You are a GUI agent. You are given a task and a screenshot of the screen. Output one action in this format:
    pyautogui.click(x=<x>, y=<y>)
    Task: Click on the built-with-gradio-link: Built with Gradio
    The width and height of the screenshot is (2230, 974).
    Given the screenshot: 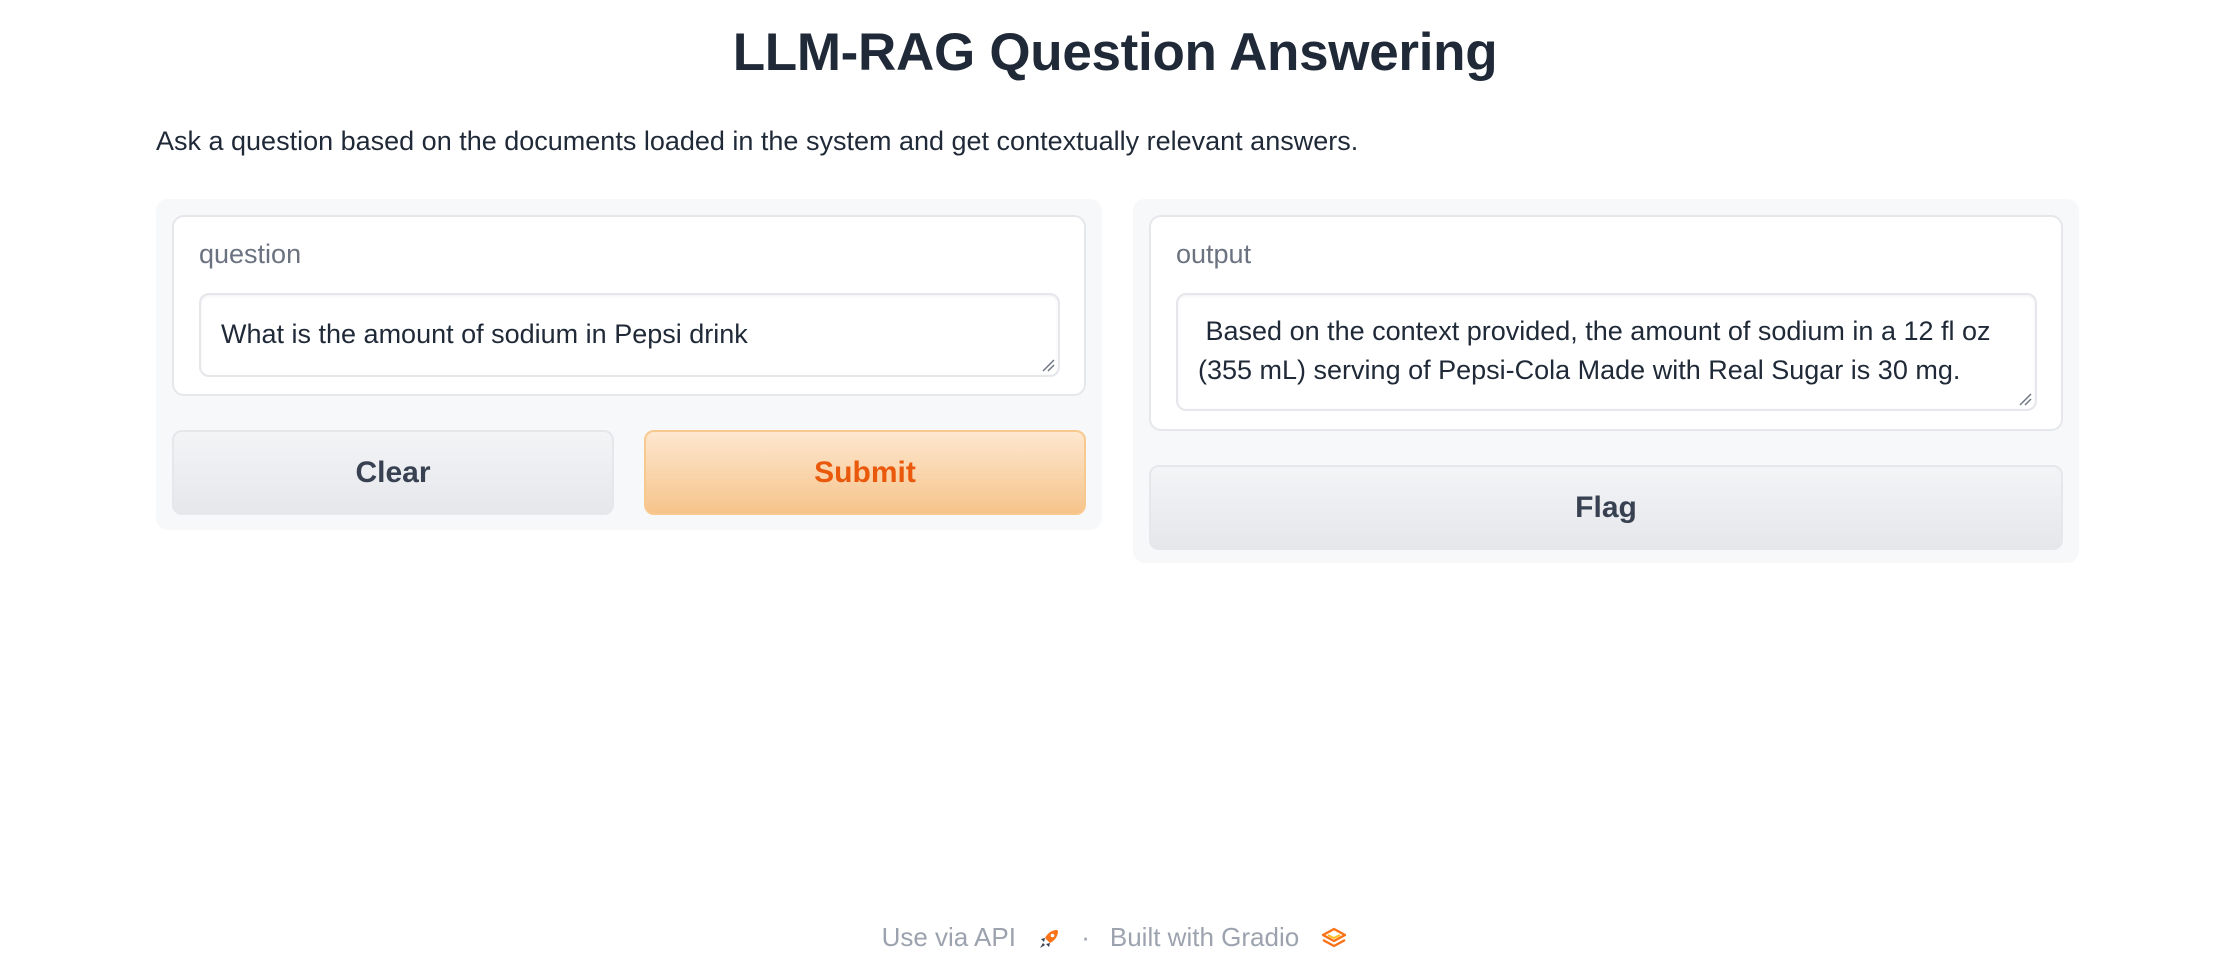 What is the action you would take?
    pyautogui.click(x=1229, y=937)
    